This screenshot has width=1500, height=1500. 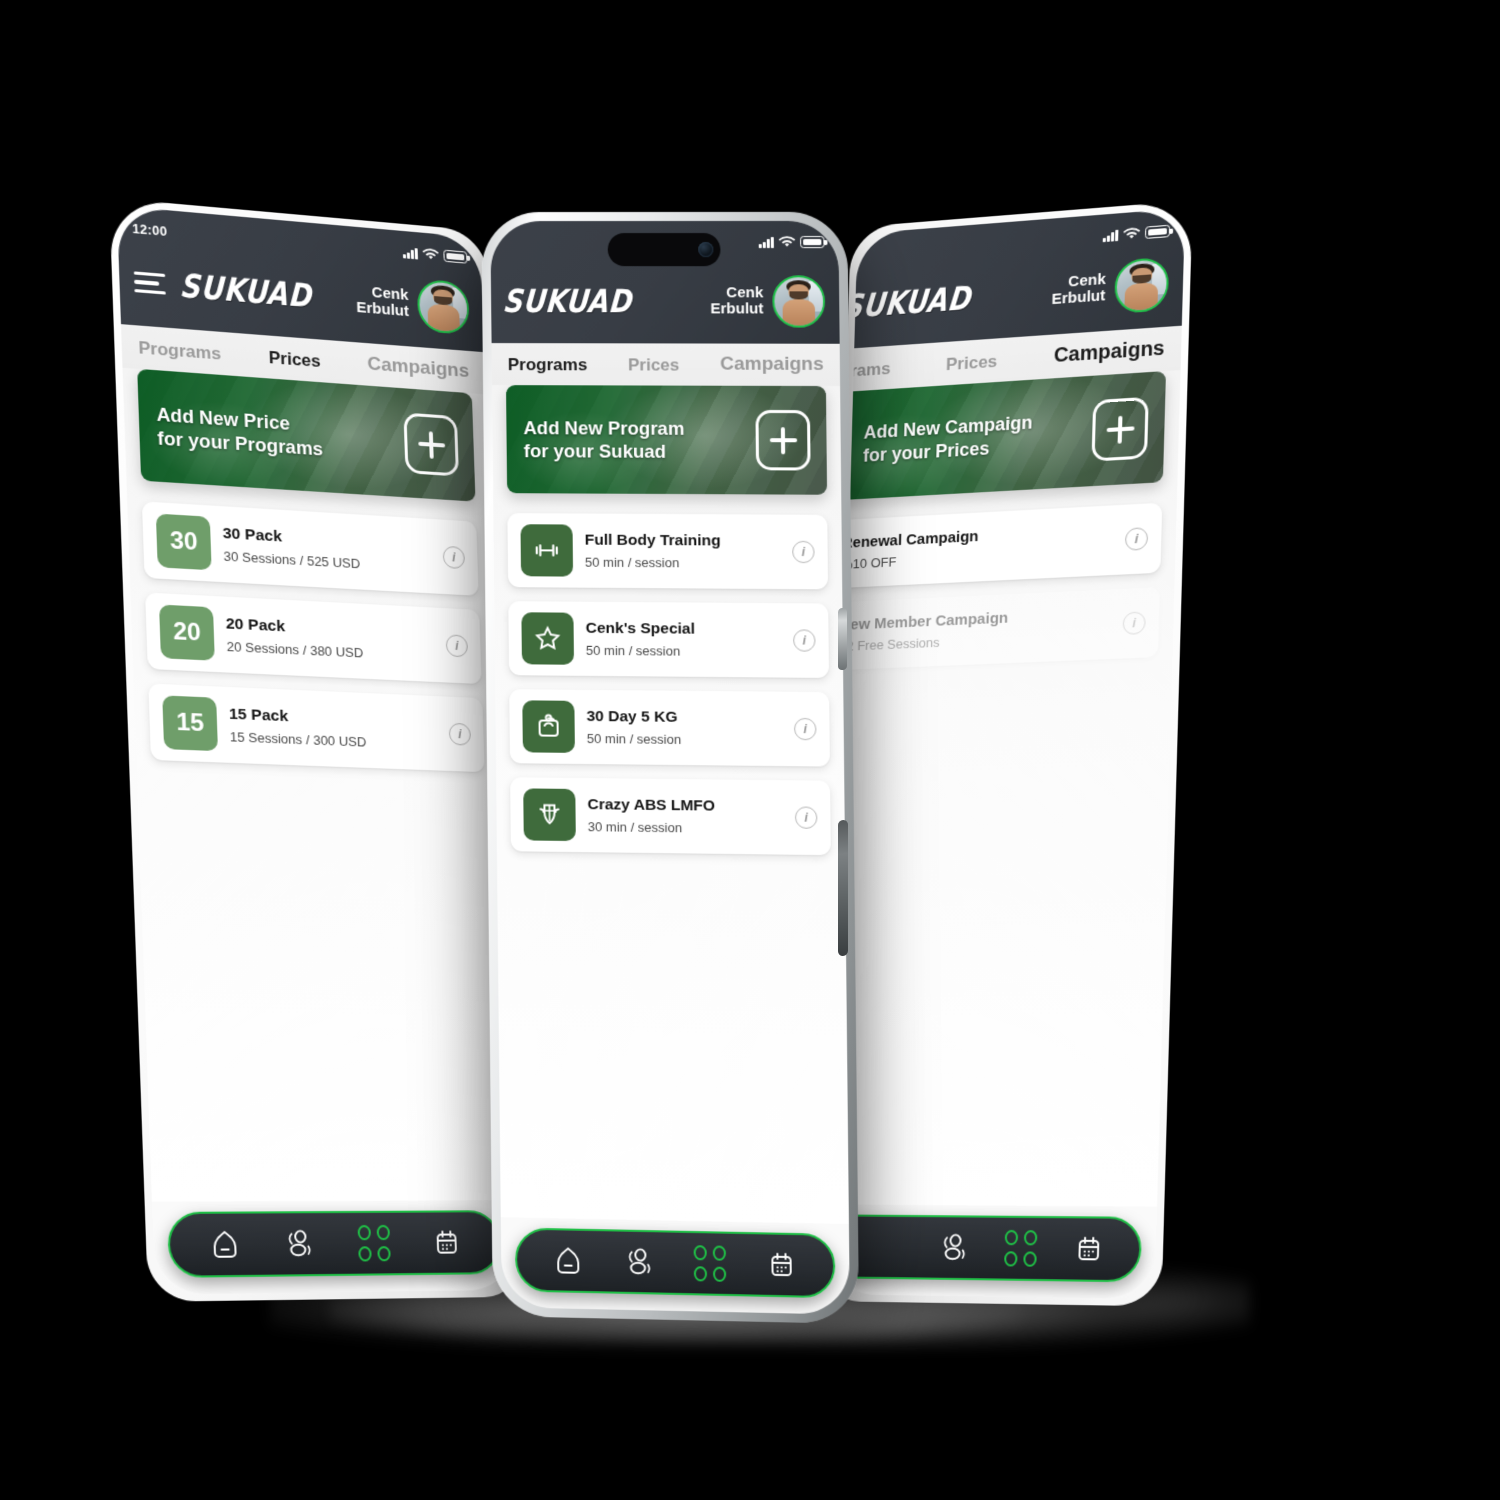 I want to click on status-time: 12:00, so click(x=150, y=230).